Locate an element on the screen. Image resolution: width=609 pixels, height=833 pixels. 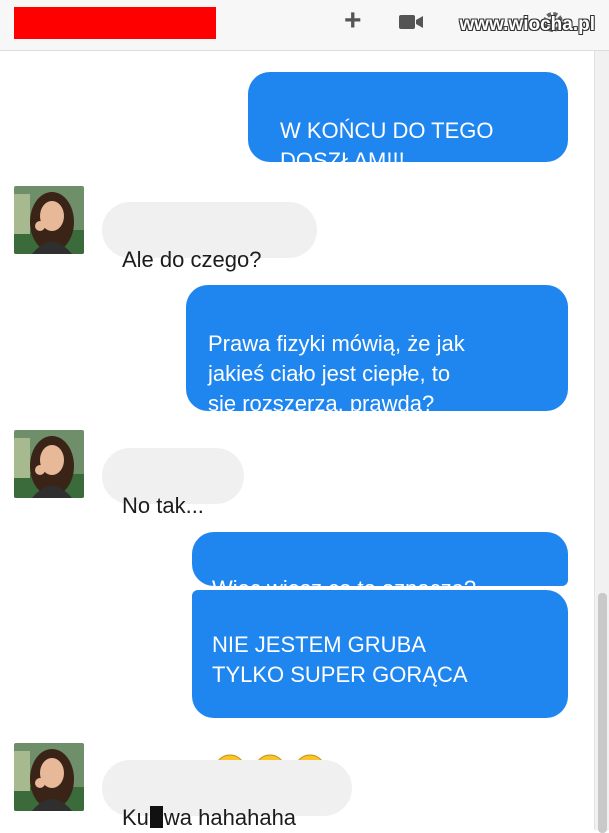
plus-icon: + is located at coordinates (353, 21).